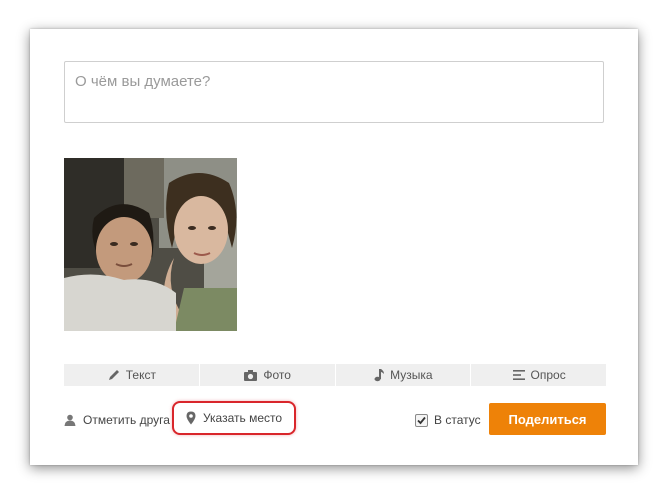 Image resolution: width=670 pixels, height=499 pixels. I want to click on attached-photo, so click(150, 244).